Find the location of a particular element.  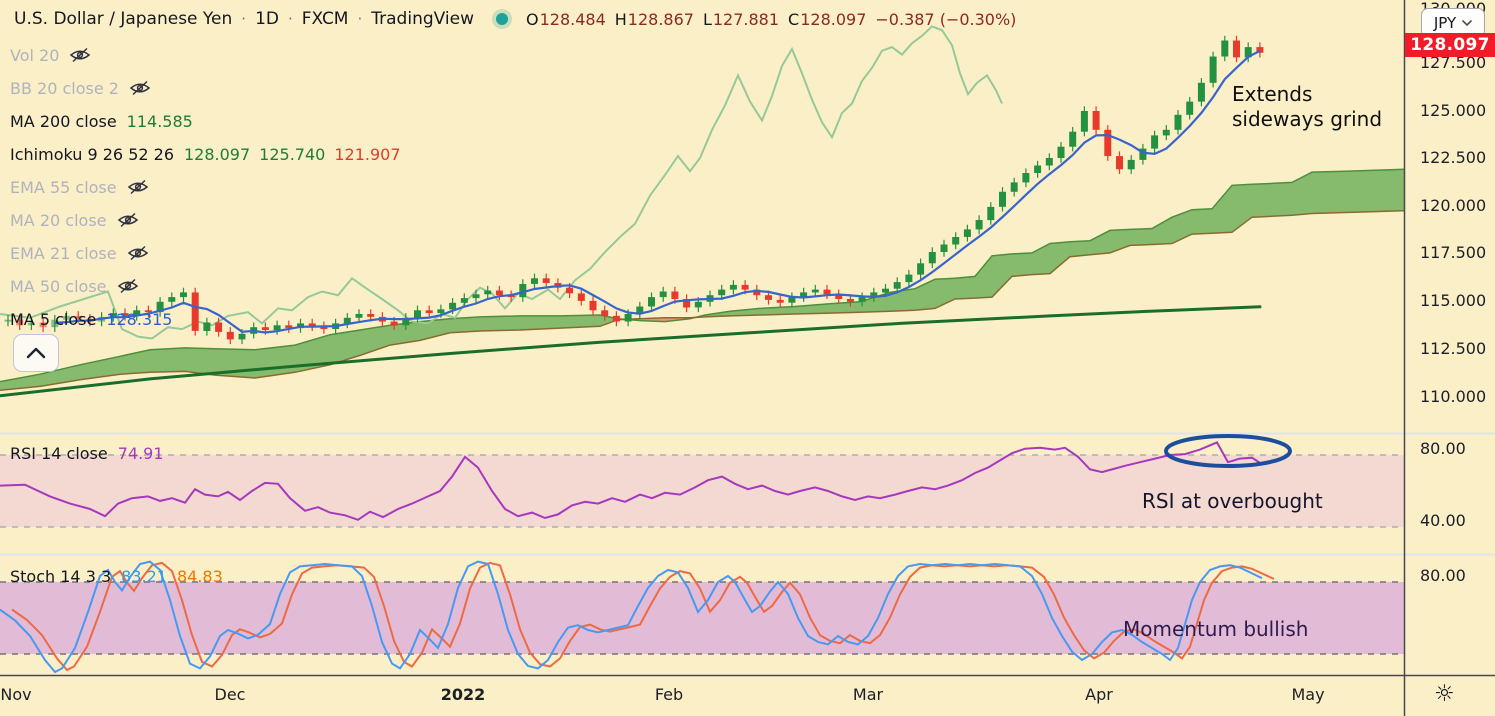

legend-row-ma-200-close: MA 200 close 114.585 is located at coordinates (101, 121).